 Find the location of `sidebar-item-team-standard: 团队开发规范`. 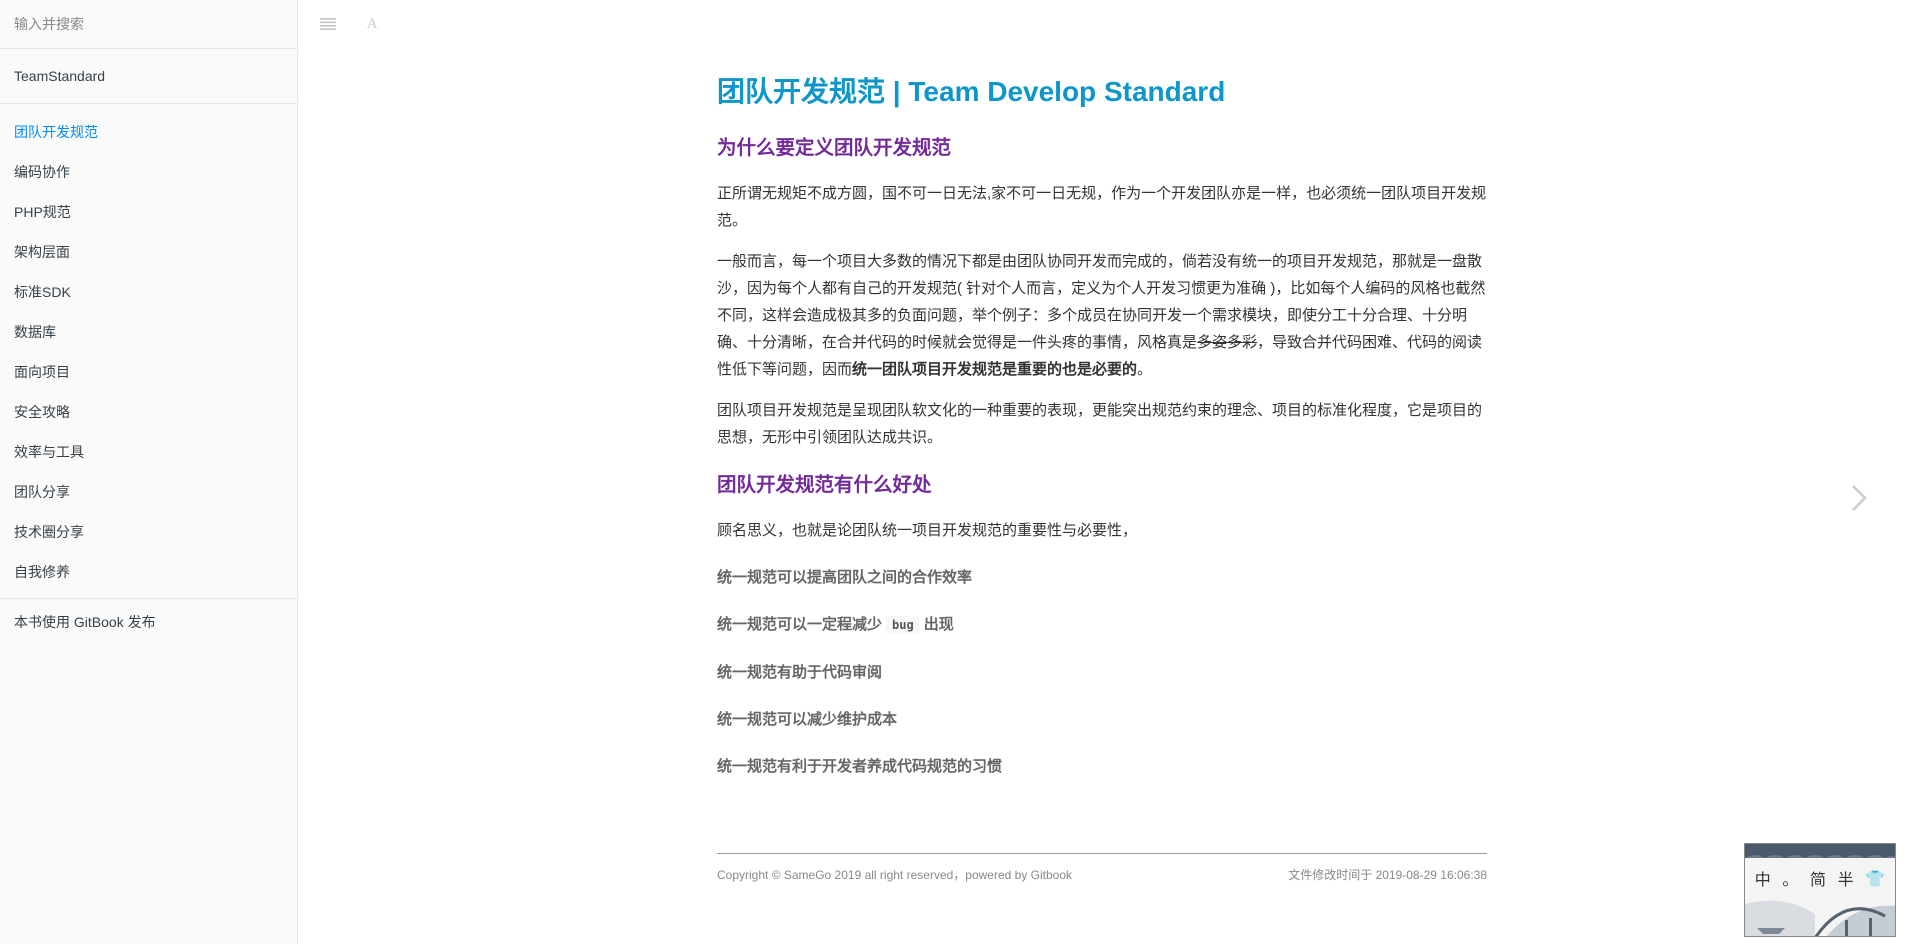

sidebar-item-team-standard: 团队开发规范 is located at coordinates (148, 132).